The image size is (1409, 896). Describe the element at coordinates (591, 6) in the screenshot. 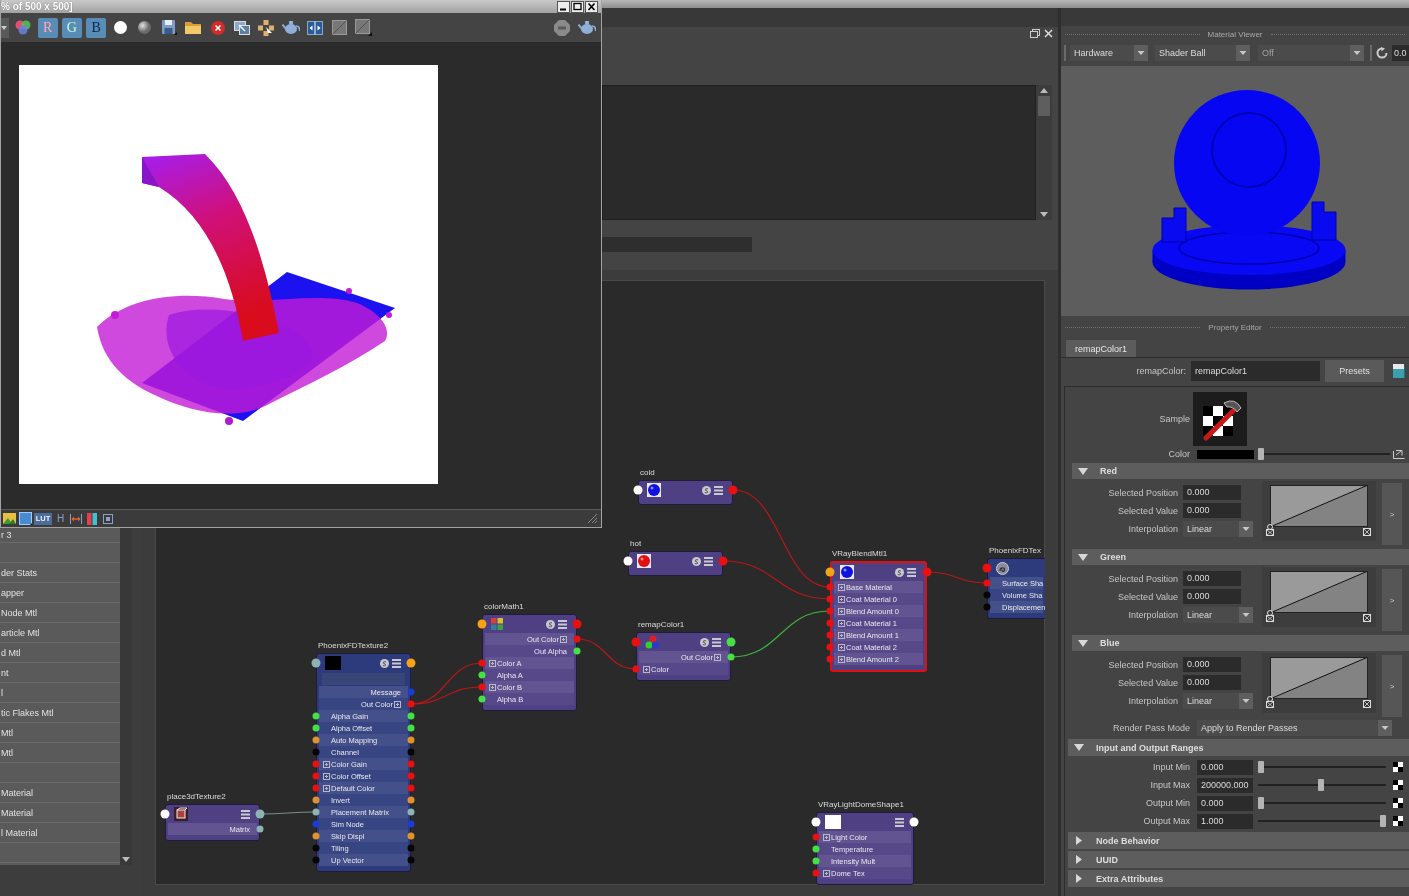

I see `close-icon` at that location.